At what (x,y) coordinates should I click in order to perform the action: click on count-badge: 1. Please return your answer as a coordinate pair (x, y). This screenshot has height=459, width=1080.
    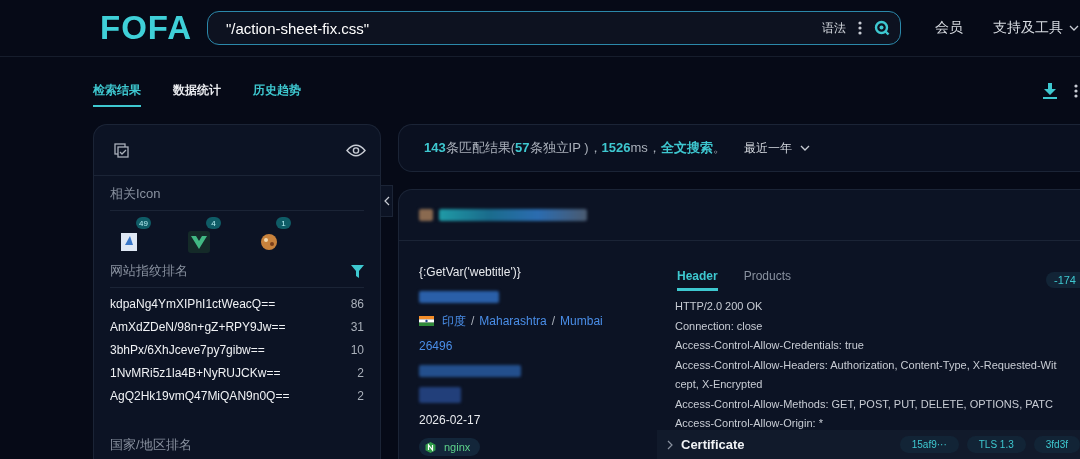
    Looking at the image, I should click on (283, 223).